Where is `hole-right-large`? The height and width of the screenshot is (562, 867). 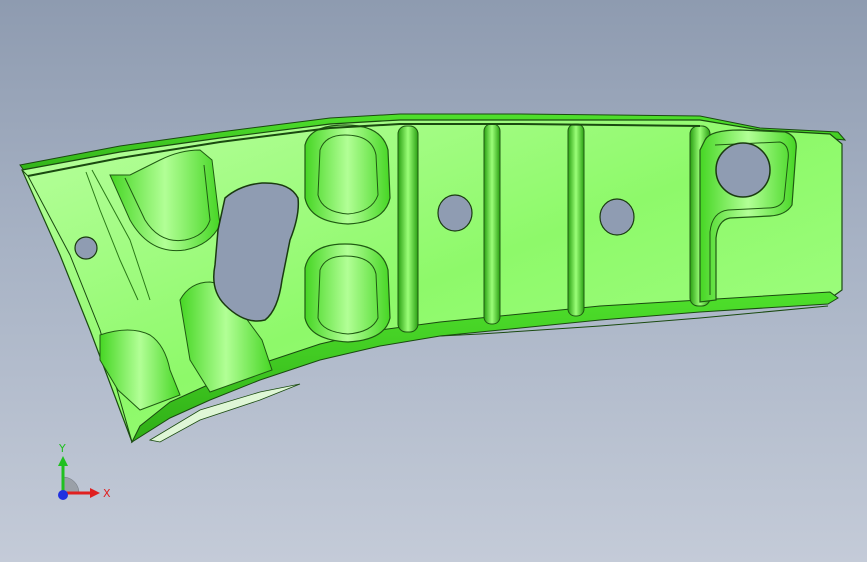
hole-right-large is located at coordinates (743, 170).